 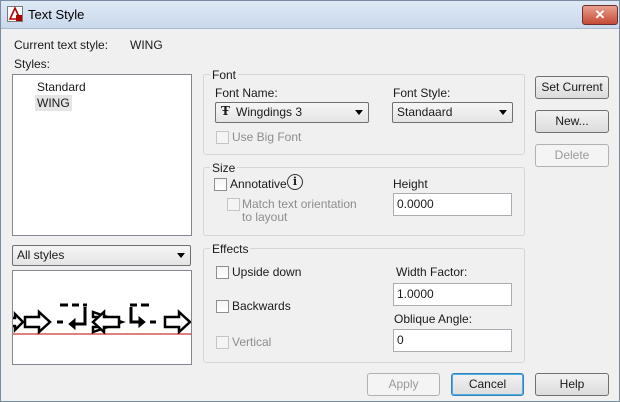 I want to click on apply-button: Apply, so click(x=403, y=384).